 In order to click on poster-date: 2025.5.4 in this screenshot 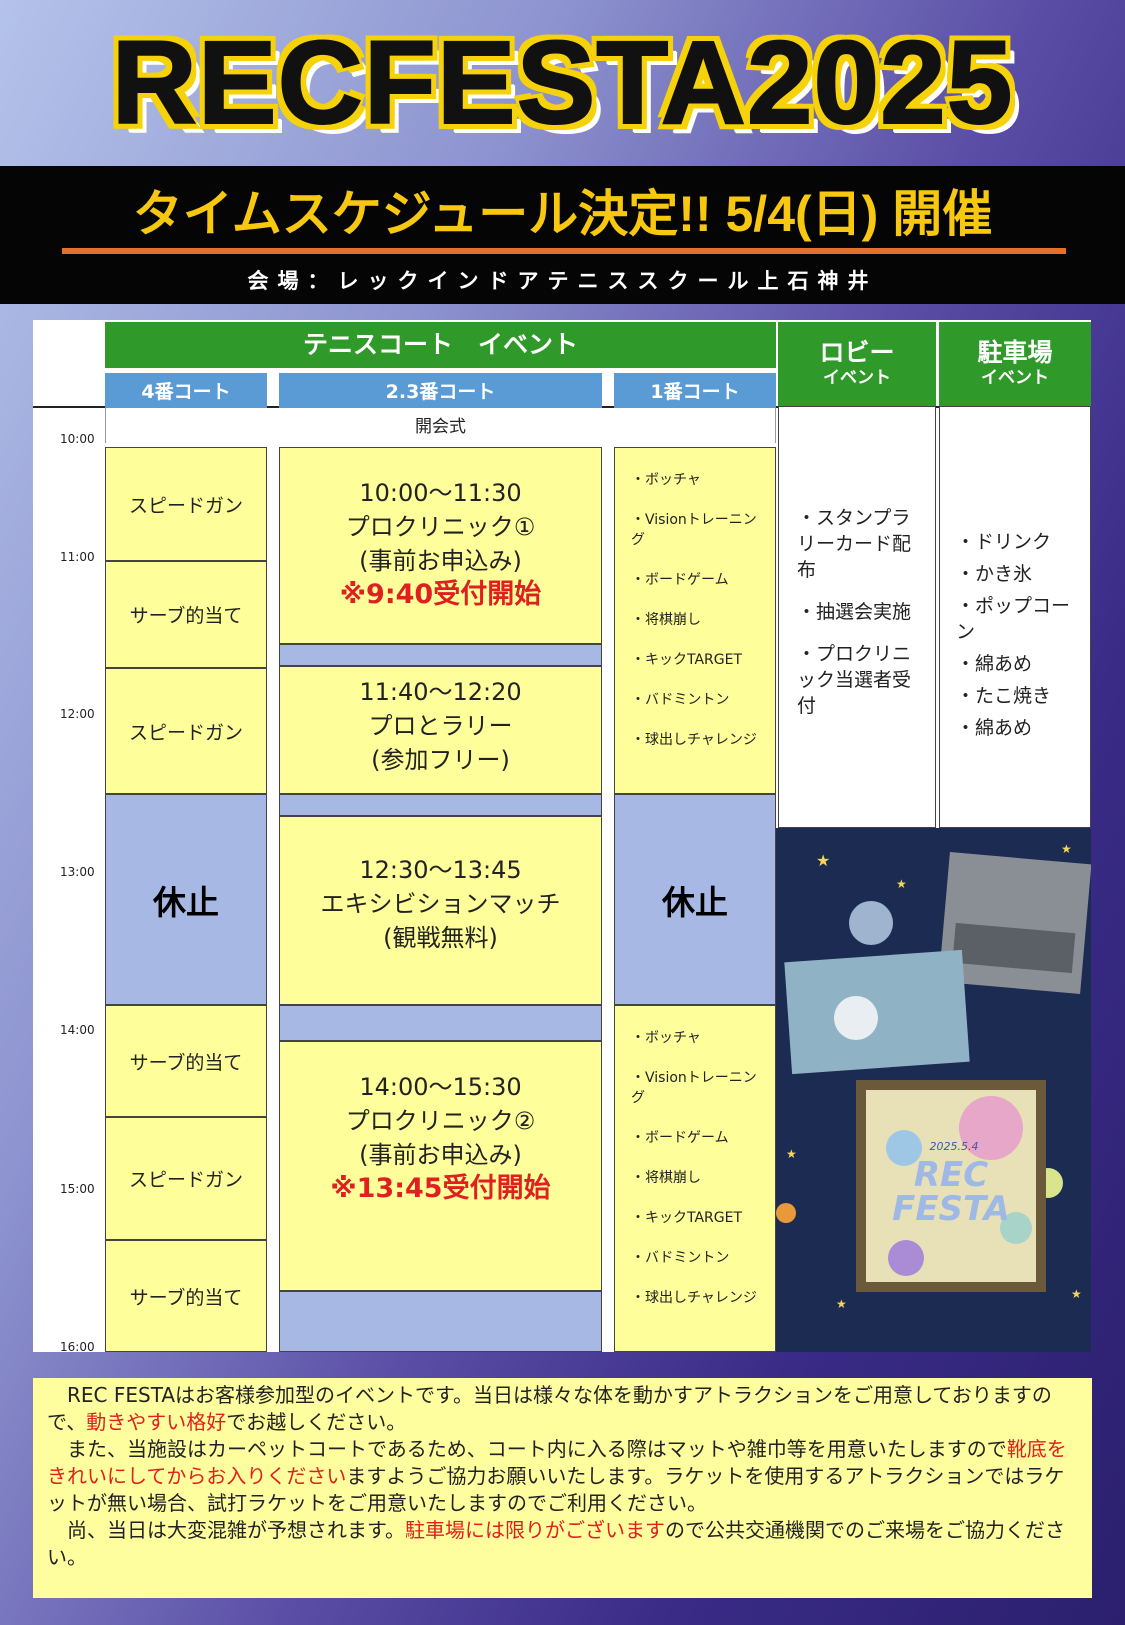, I will do `click(954, 1146)`.